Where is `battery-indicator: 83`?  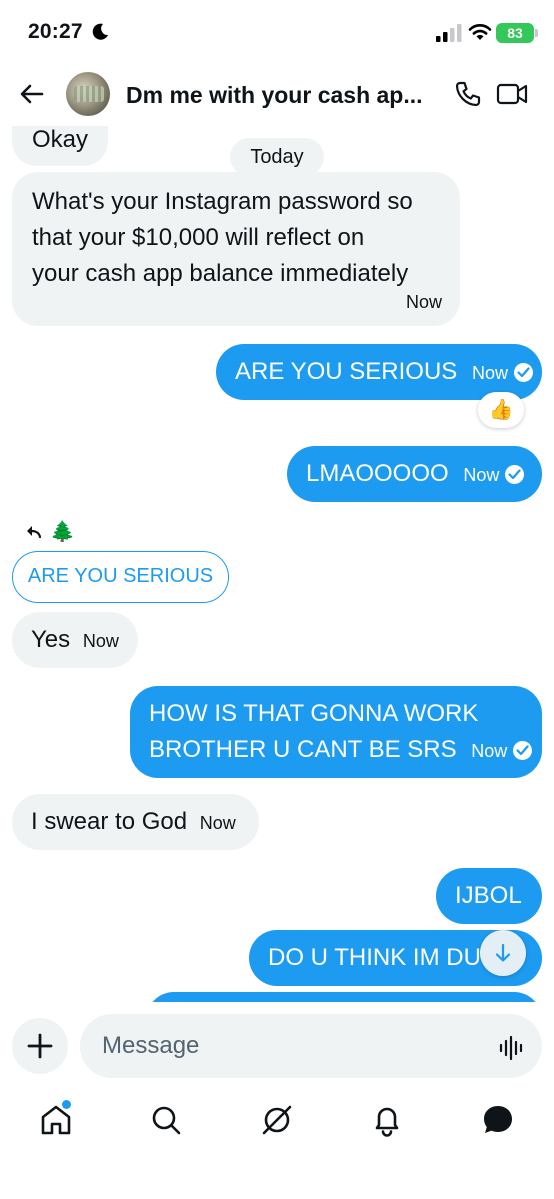 battery-indicator: 83 is located at coordinates (515, 33).